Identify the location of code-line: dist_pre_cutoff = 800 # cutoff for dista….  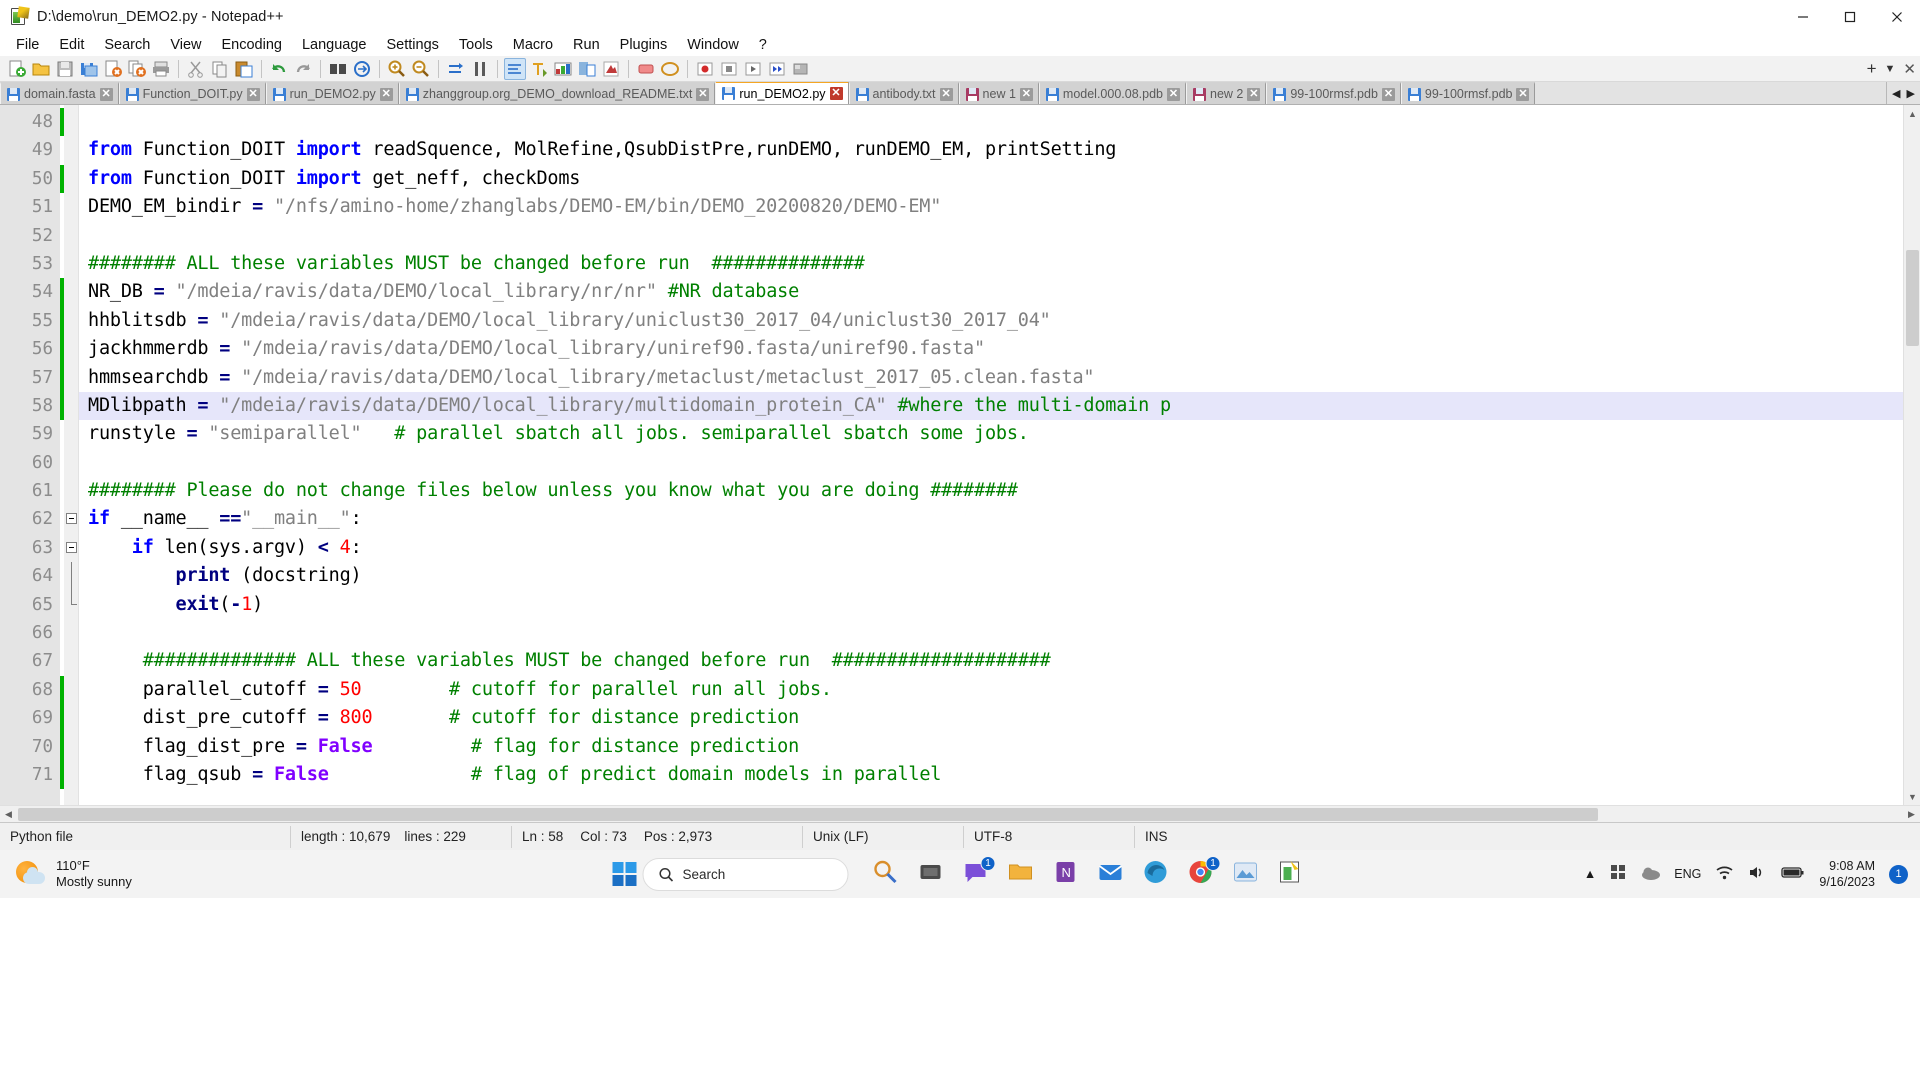
(999, 718).